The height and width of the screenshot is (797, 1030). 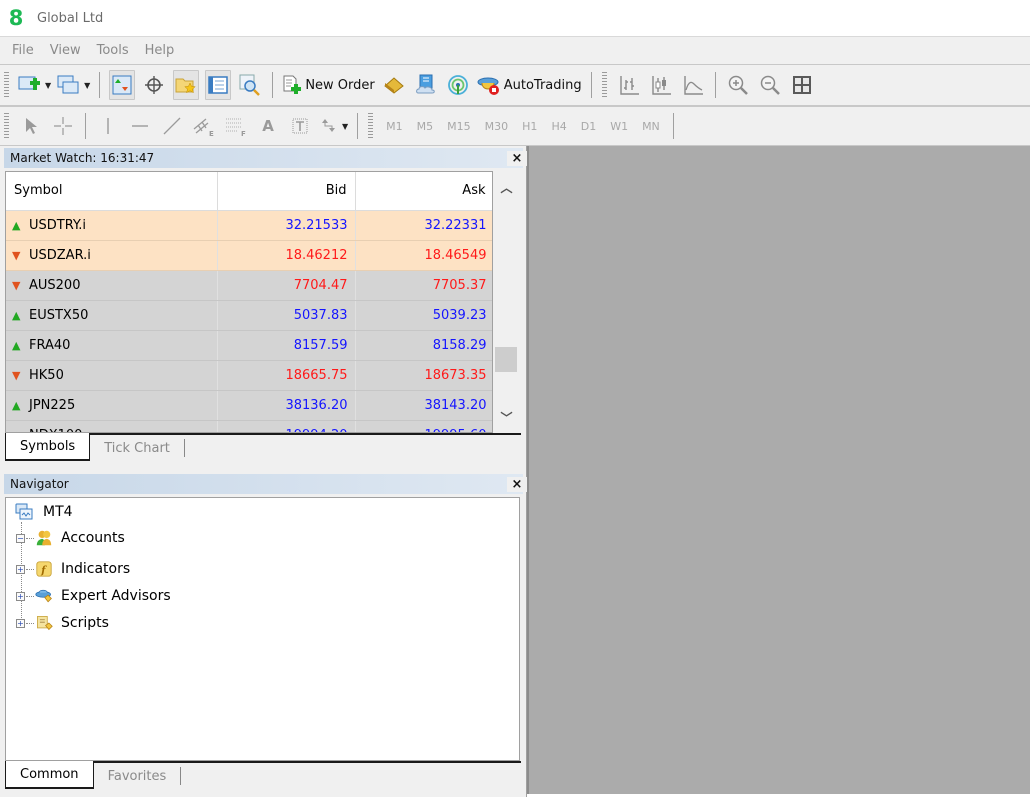 I want to click on menu-view: View, so click(x=65, y=50).